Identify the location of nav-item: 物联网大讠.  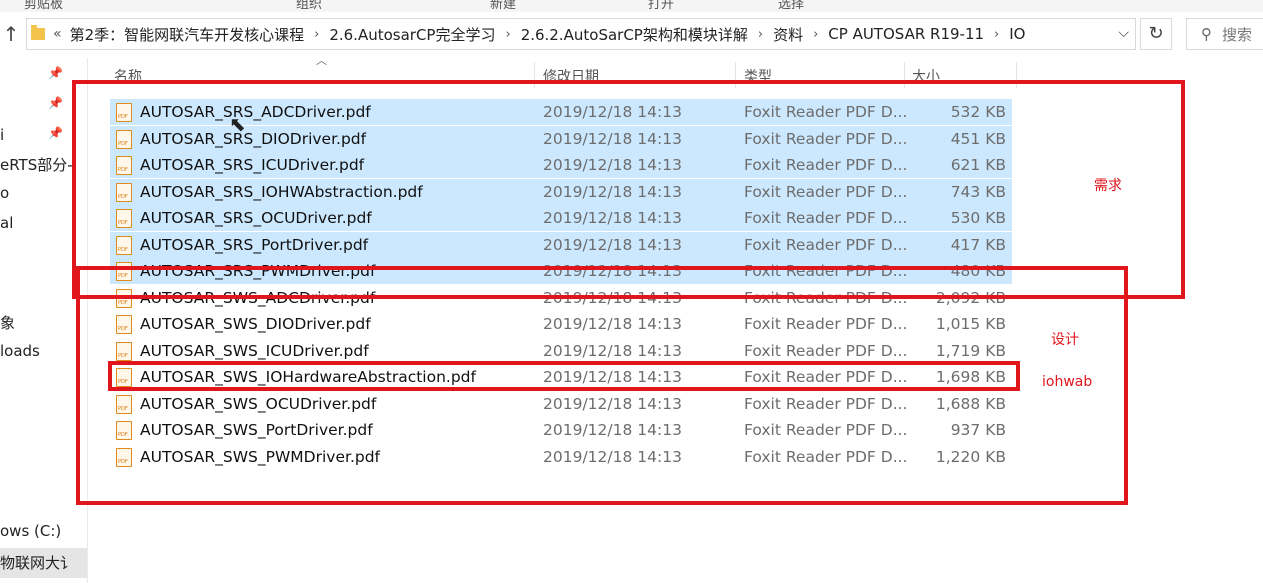
(37, 562).